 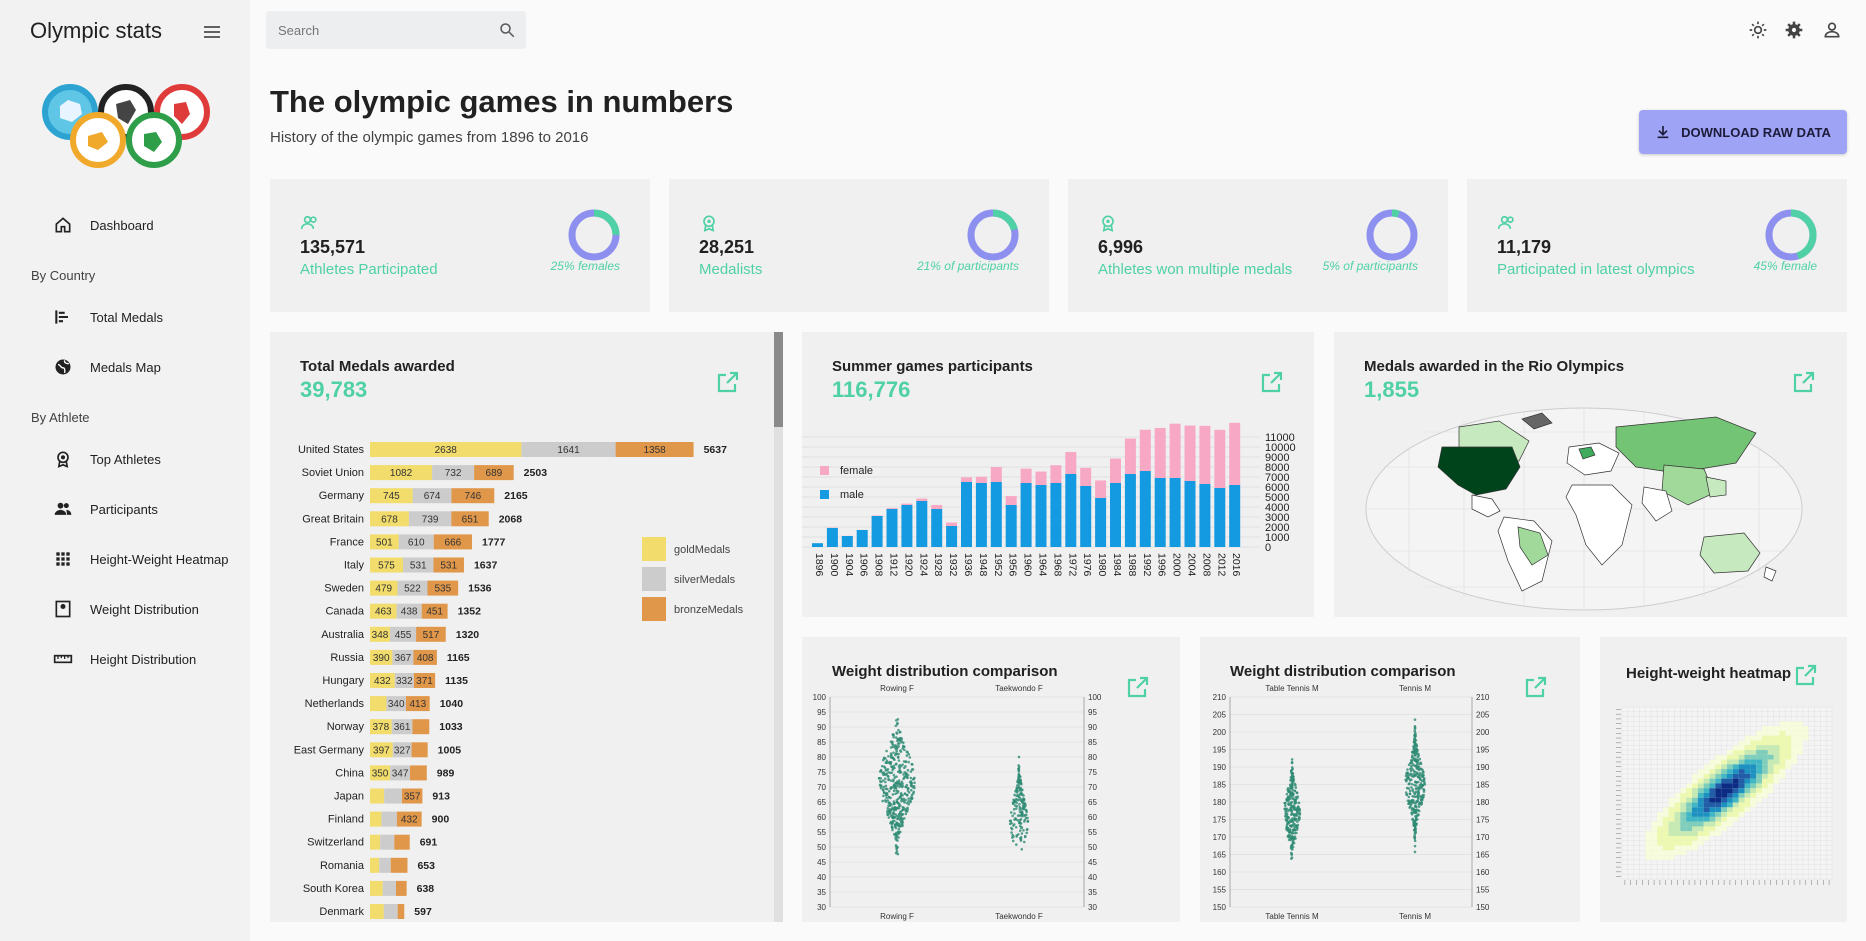 I want to click on y-tick-label: 170, so click(x=1220, y=837).